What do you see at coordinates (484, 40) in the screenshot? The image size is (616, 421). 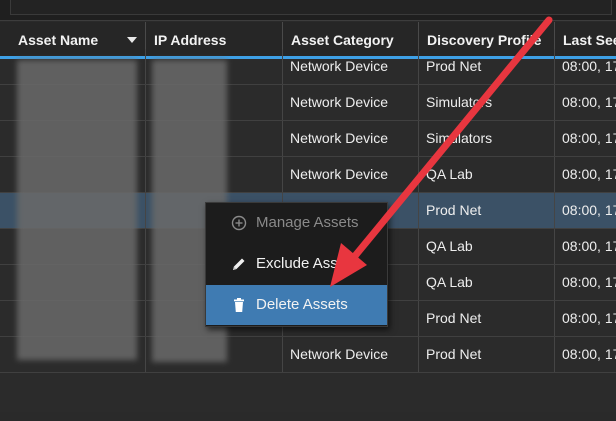 I see `column-header-label: Discovery Profile` at bounding box center [484, 40].